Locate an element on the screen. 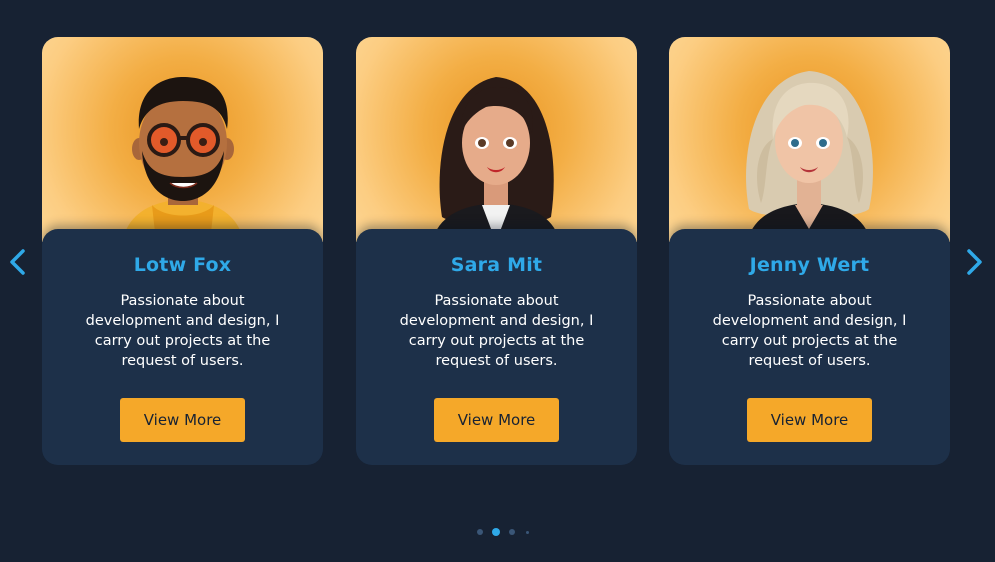 The height and width of the screenshot is (562, 995). bearded-man-glasses-avatar is located at coordinates (183, 159).